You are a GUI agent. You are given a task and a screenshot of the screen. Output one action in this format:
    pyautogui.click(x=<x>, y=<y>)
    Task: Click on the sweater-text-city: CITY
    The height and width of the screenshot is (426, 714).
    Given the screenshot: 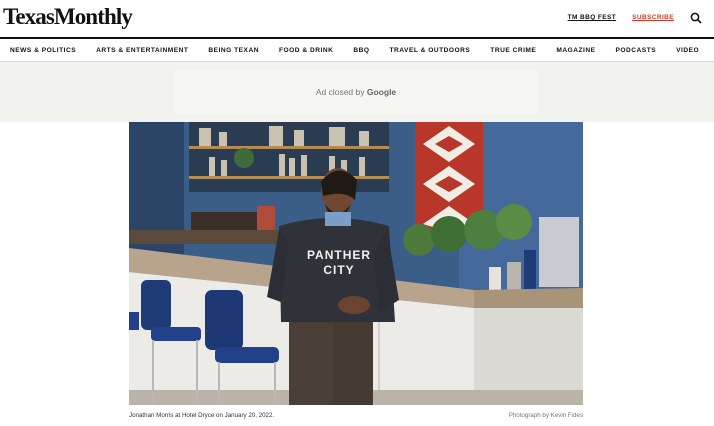 What is the action you would take?
    pyautogui.click(x=338, y=270)
    